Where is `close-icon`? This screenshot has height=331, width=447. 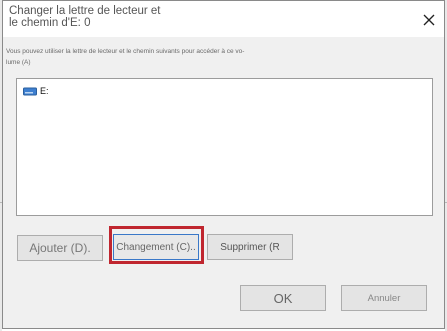
close-icon is located at coordinates (429, 20).